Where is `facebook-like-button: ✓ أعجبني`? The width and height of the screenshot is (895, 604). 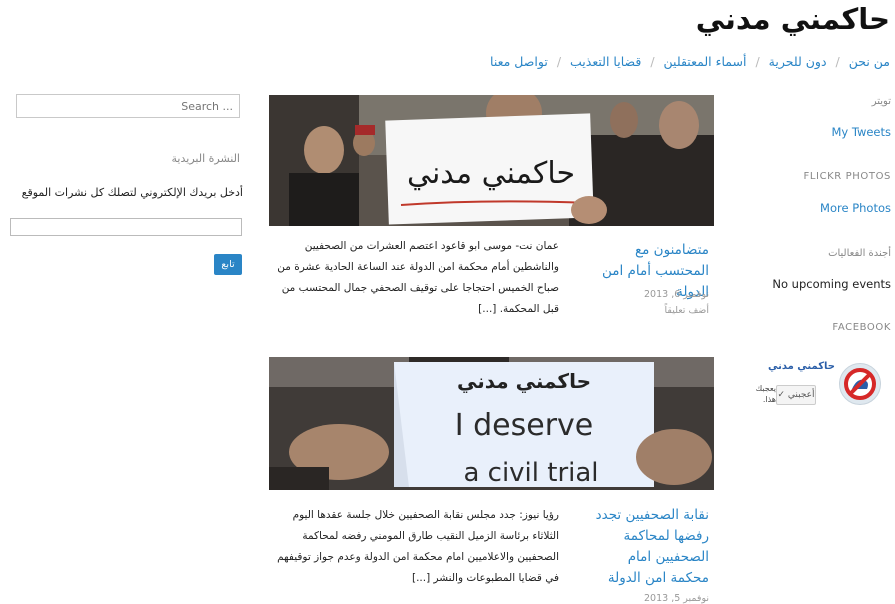 facebook-like-button: ✓ أعجبني is located at coordinates (796, 395).